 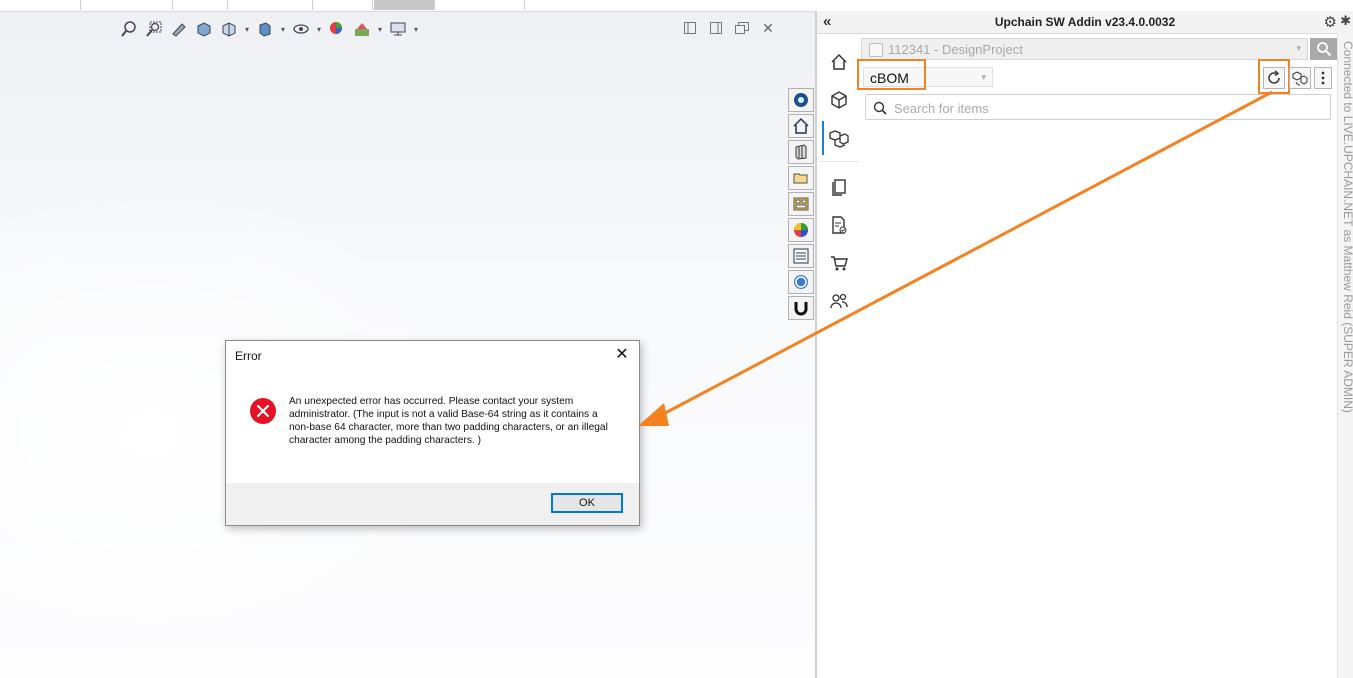 What do you see at coordinates (839, 301) in the screenshot?
I see `users-icon` at bounding box center [839, 301].